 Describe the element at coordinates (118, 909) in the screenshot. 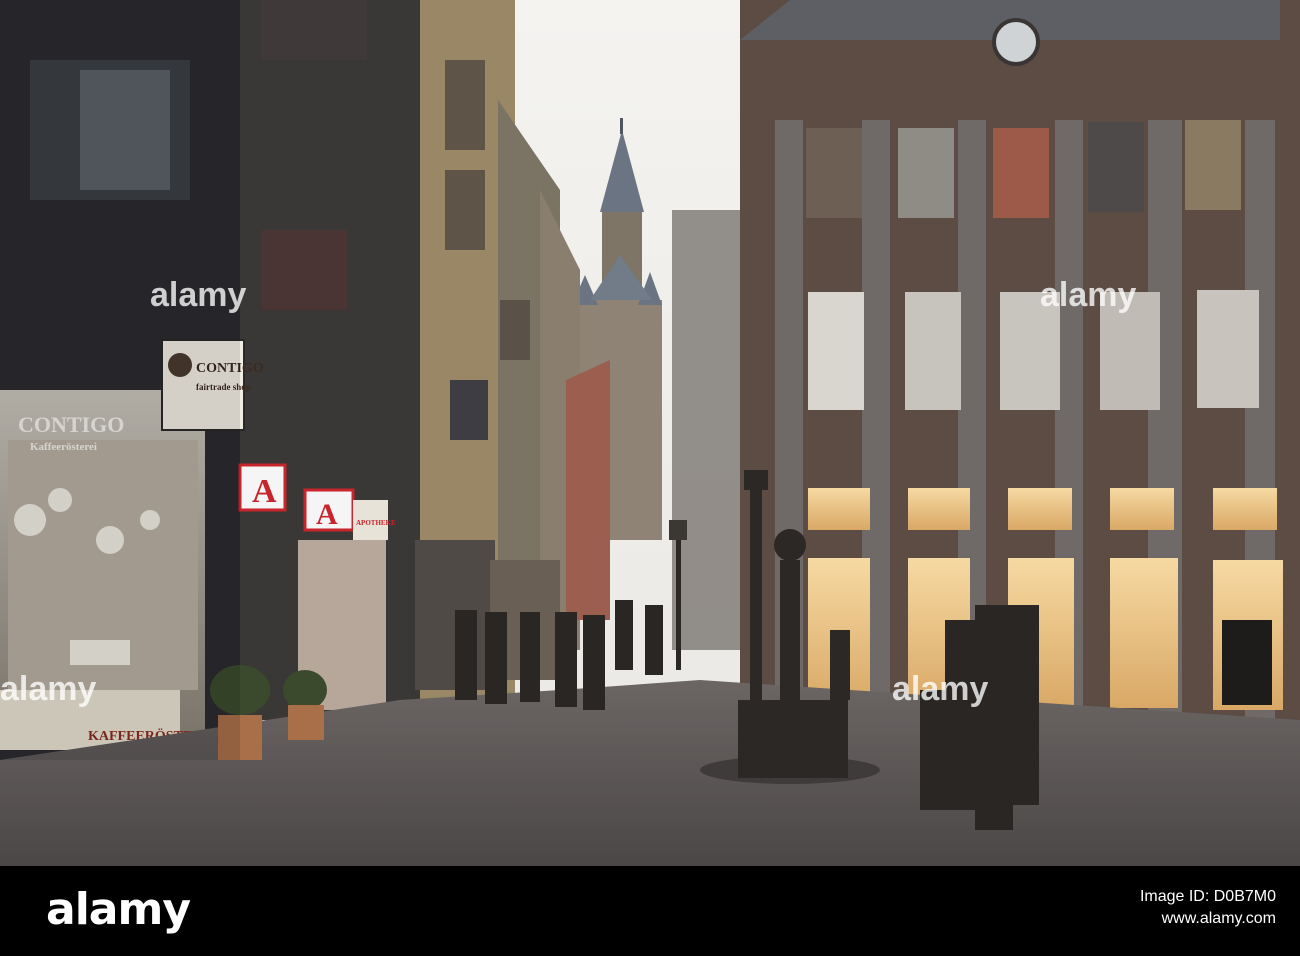

I see `footer-logo: alamy` at that location.